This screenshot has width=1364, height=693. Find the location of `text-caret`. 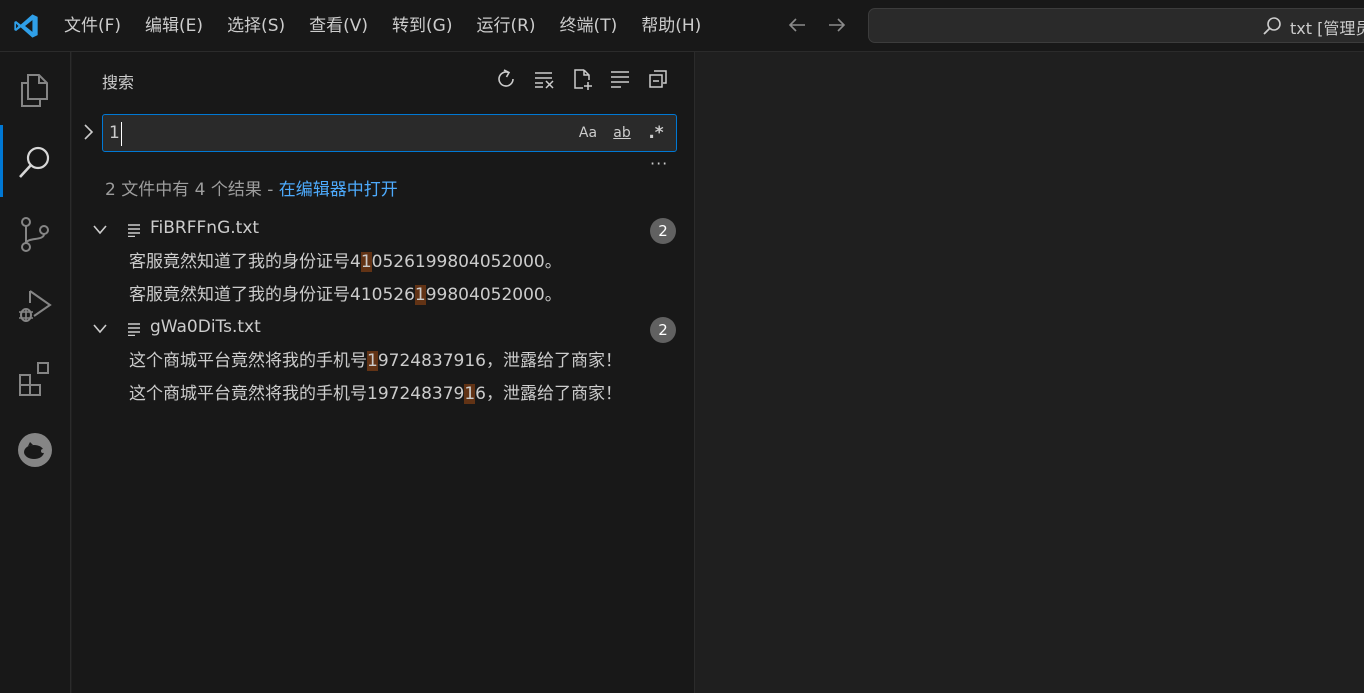

text-caret is located at coordinates (121, 134).